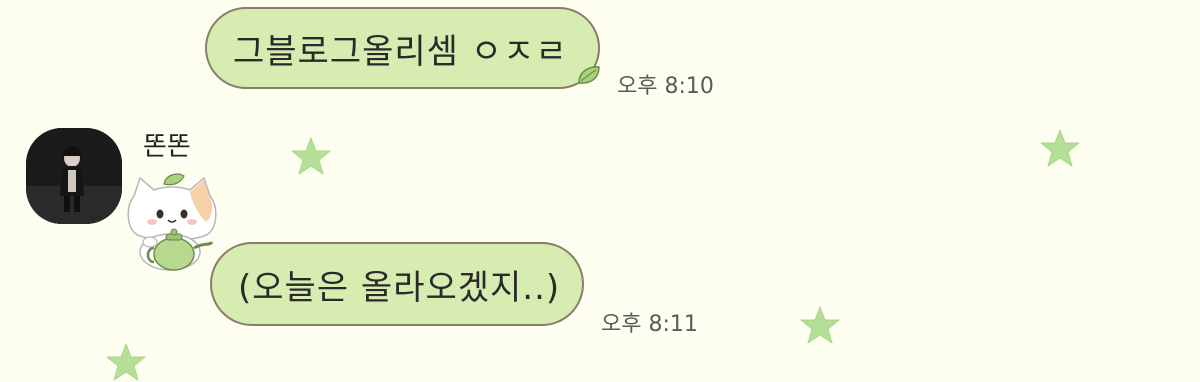 Image resolution: width=1200 pixels, height=382 pixels. What do you see at coordinates (649, 324) in the screenshot?
I see `message-timestamp: 오후 8:11` at bounding box center [649, 324].